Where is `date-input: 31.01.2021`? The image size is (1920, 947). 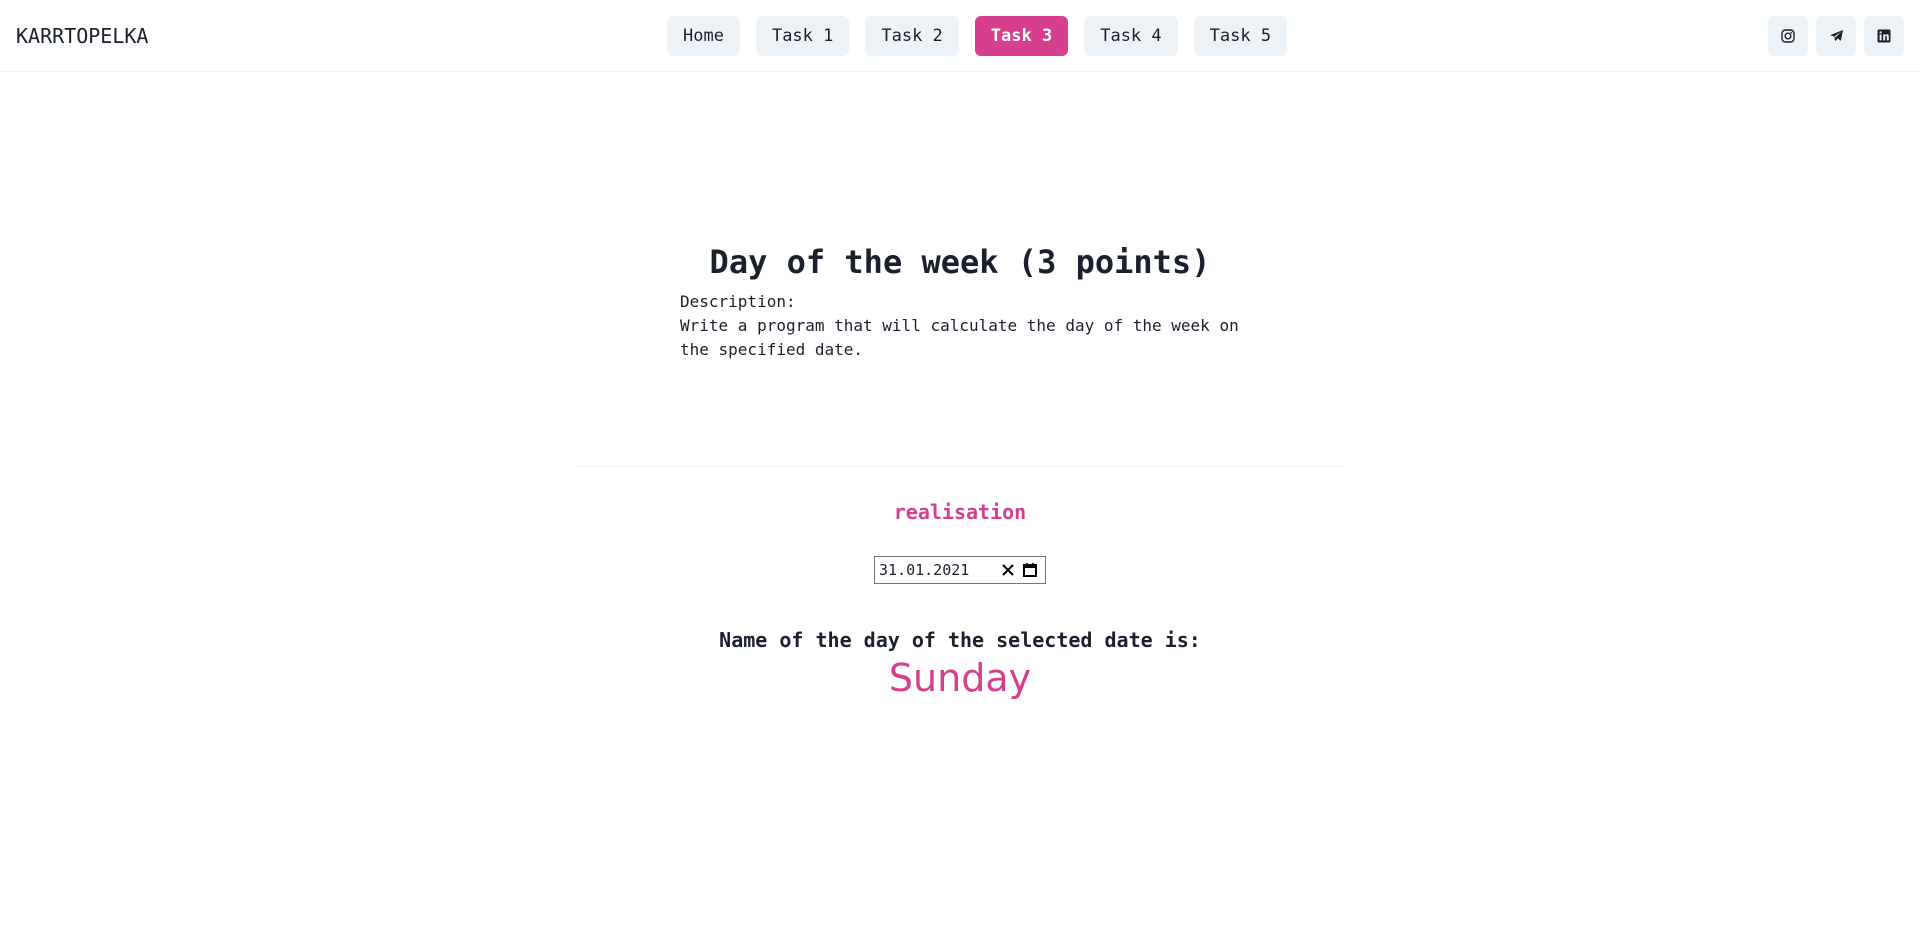 date-input: 31.01.2021 is located at coordinates (960, 570).